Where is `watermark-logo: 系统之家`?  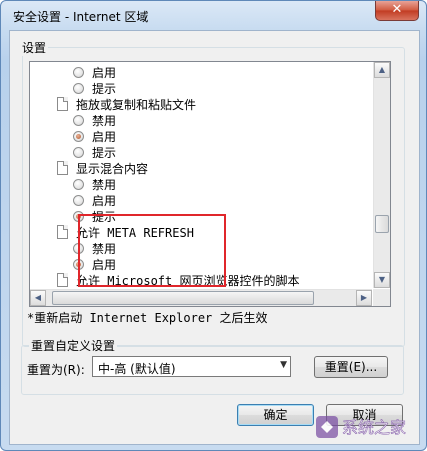
watermark-logo: 系统之家 is located at coordinates (361, 427).